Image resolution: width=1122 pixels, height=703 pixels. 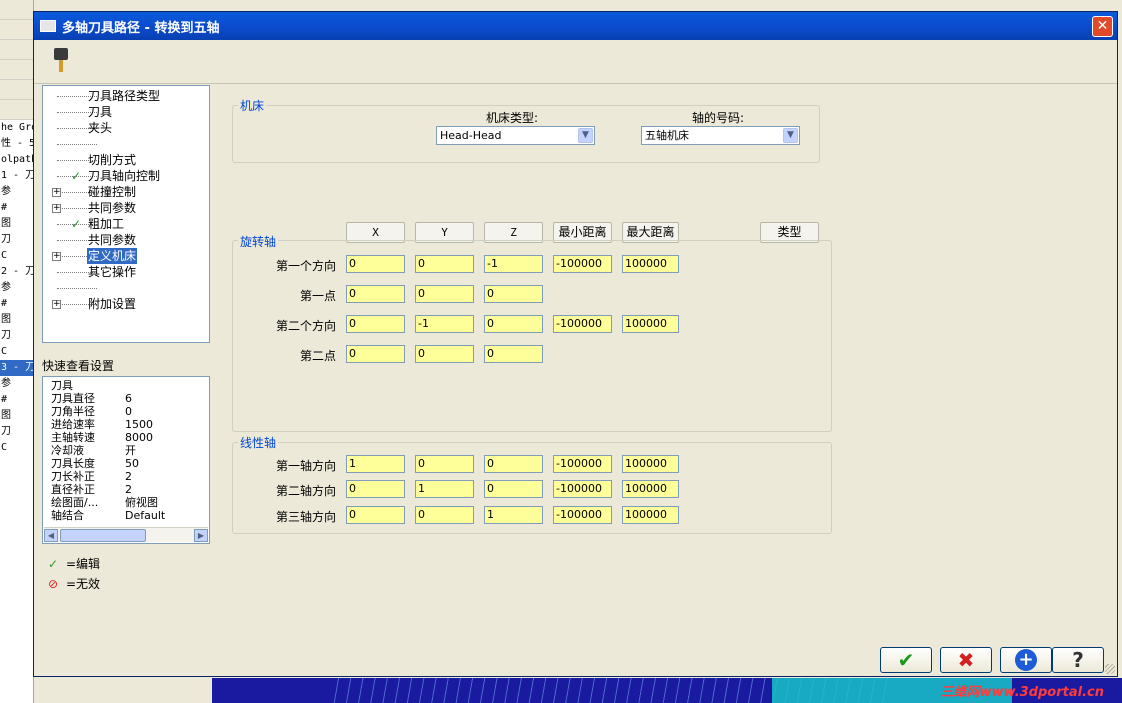 I want to click on machine-group-title: 机床, so click(x=252, y=105).